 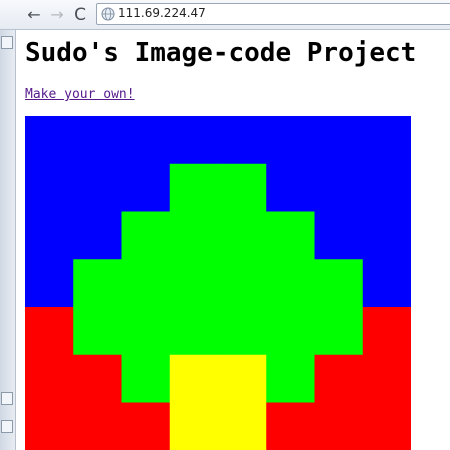 What do you see at coordinates (162, 13) in the screenshot?
I see `url-text: 111.69.224.47` at bounding box center [162, 13].